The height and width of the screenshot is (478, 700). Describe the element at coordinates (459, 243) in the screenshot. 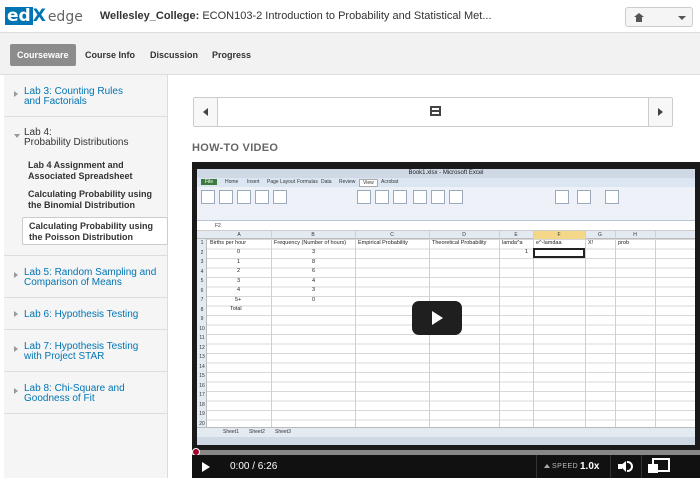

I see `cell-d1: Theoretical Probability` at that location.